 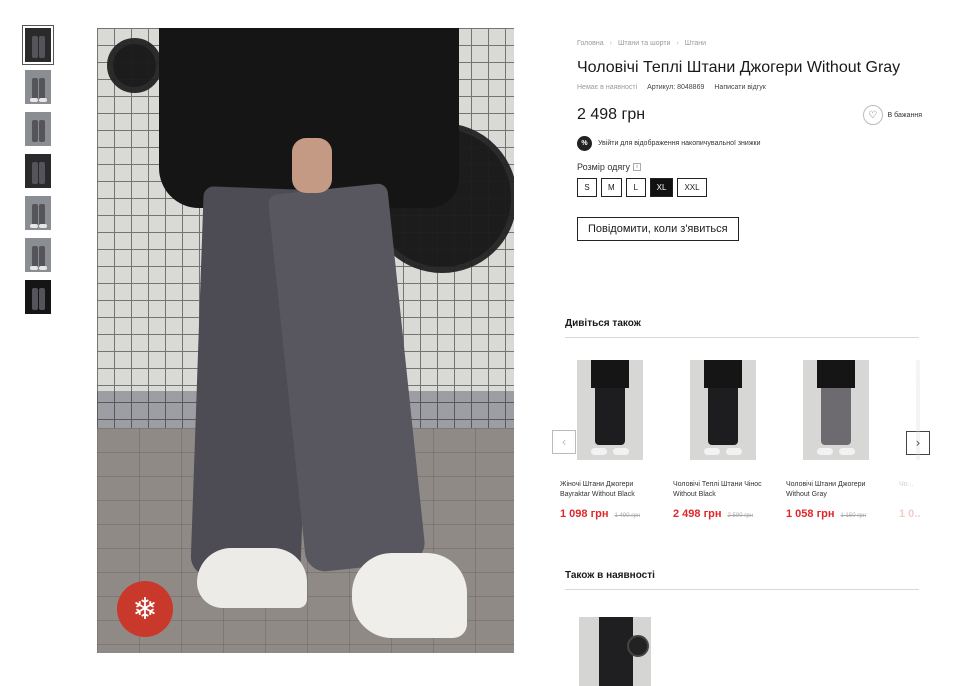 What do you see at coordinates (676, 87) in the screenshot?
I see `article-number: Артикул: 8048869` at bounding box center [676, 87].